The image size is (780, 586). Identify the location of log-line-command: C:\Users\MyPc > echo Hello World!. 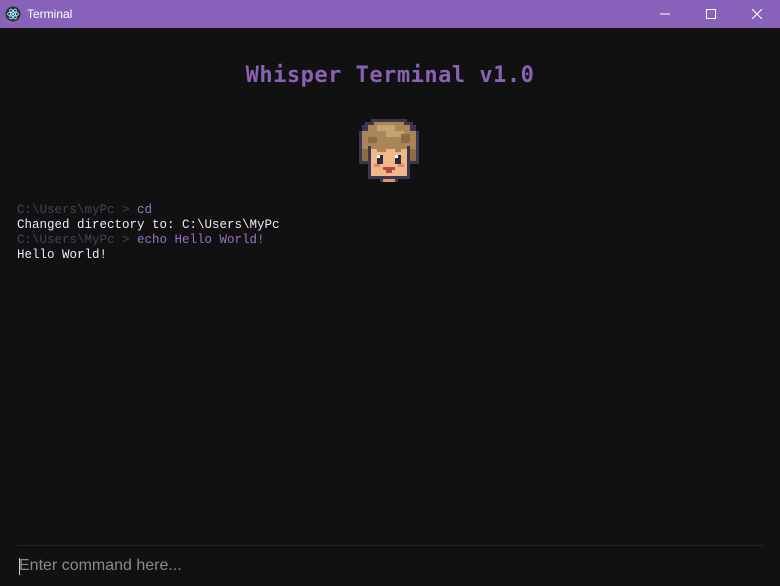
(148, 240).